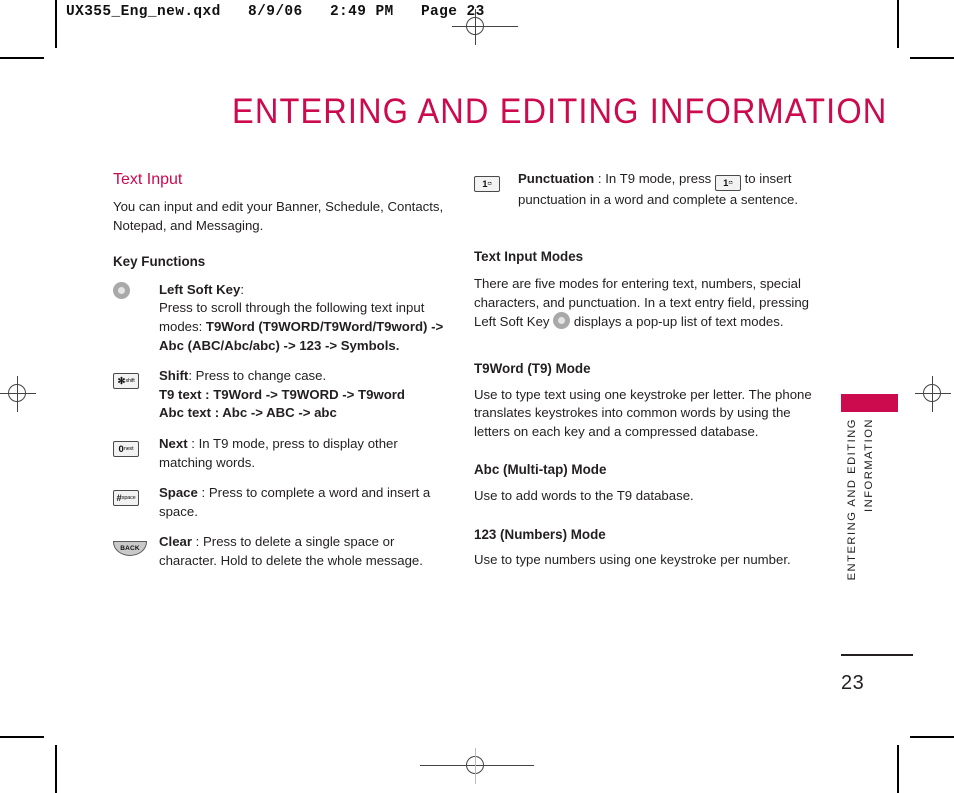  I want to click on crop-mark-bottom-left-vertical, so click(56, 769).